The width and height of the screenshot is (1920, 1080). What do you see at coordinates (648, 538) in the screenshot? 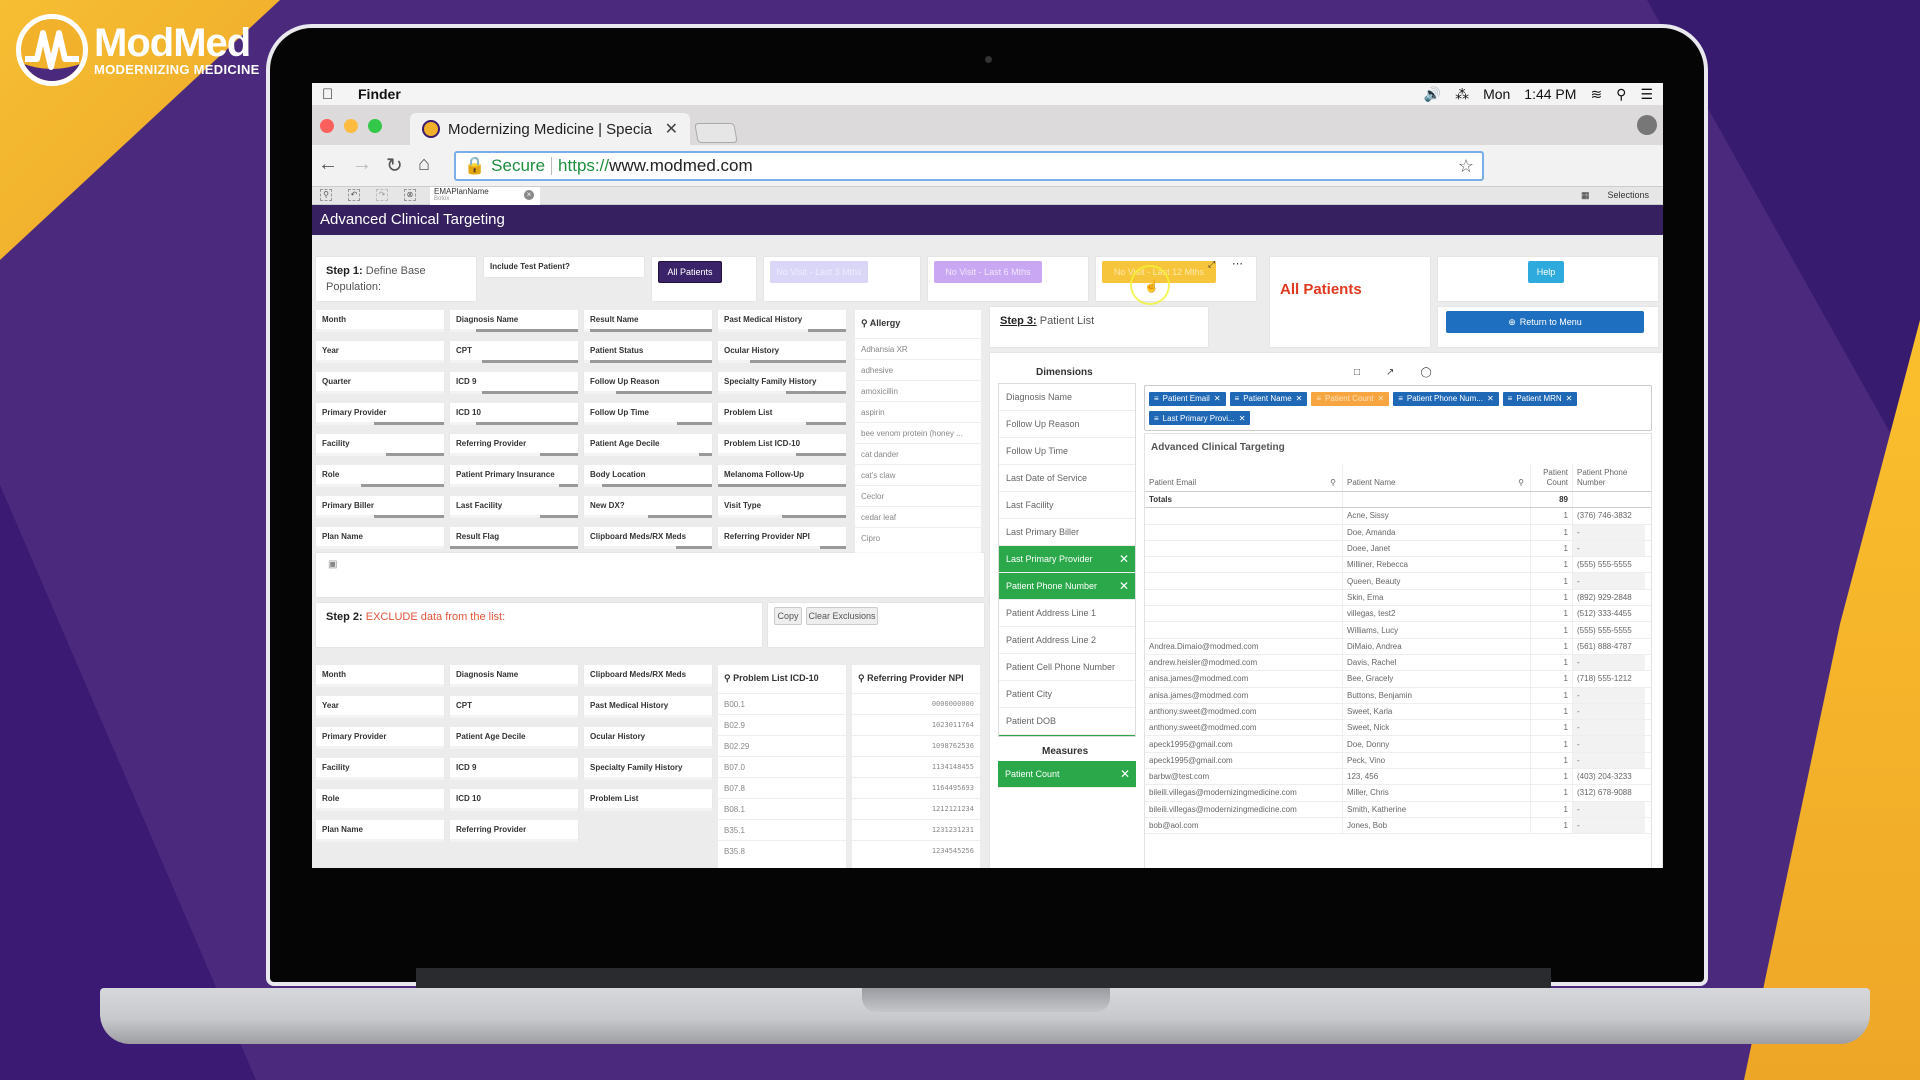
I see `filter-clipboard-meds-rx-meds: Clipboard Meds/RX Meds` at bounding box center [648, 538].